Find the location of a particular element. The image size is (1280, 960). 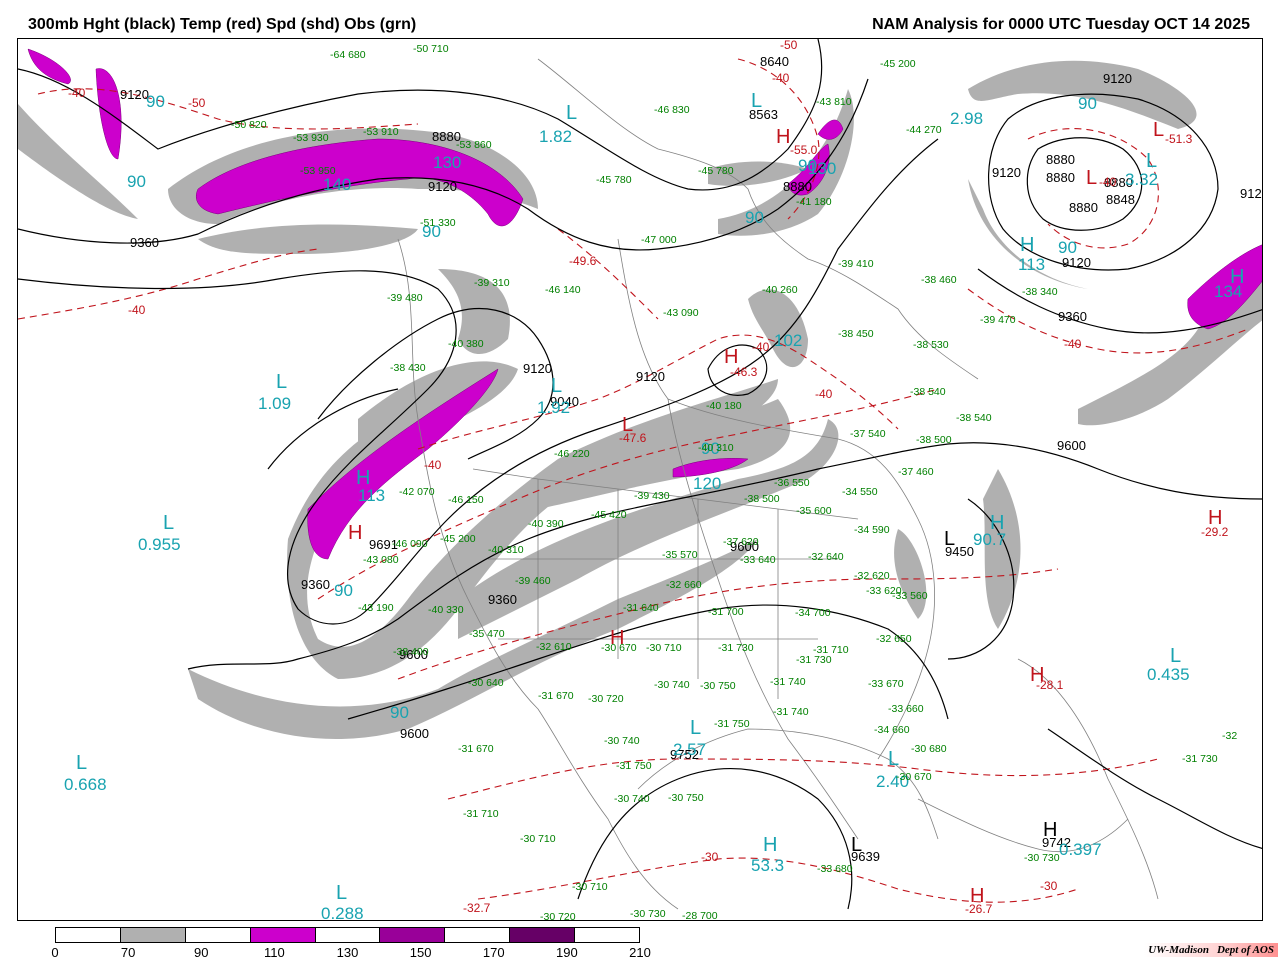

observation-label: -46 220 is located at coordinates (572, 454).